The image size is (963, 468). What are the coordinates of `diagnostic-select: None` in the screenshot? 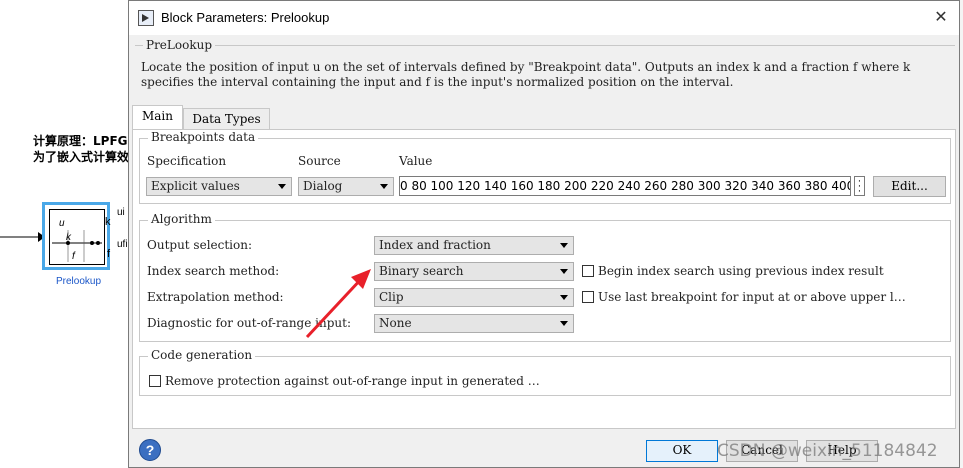 It's located at (474, 323).